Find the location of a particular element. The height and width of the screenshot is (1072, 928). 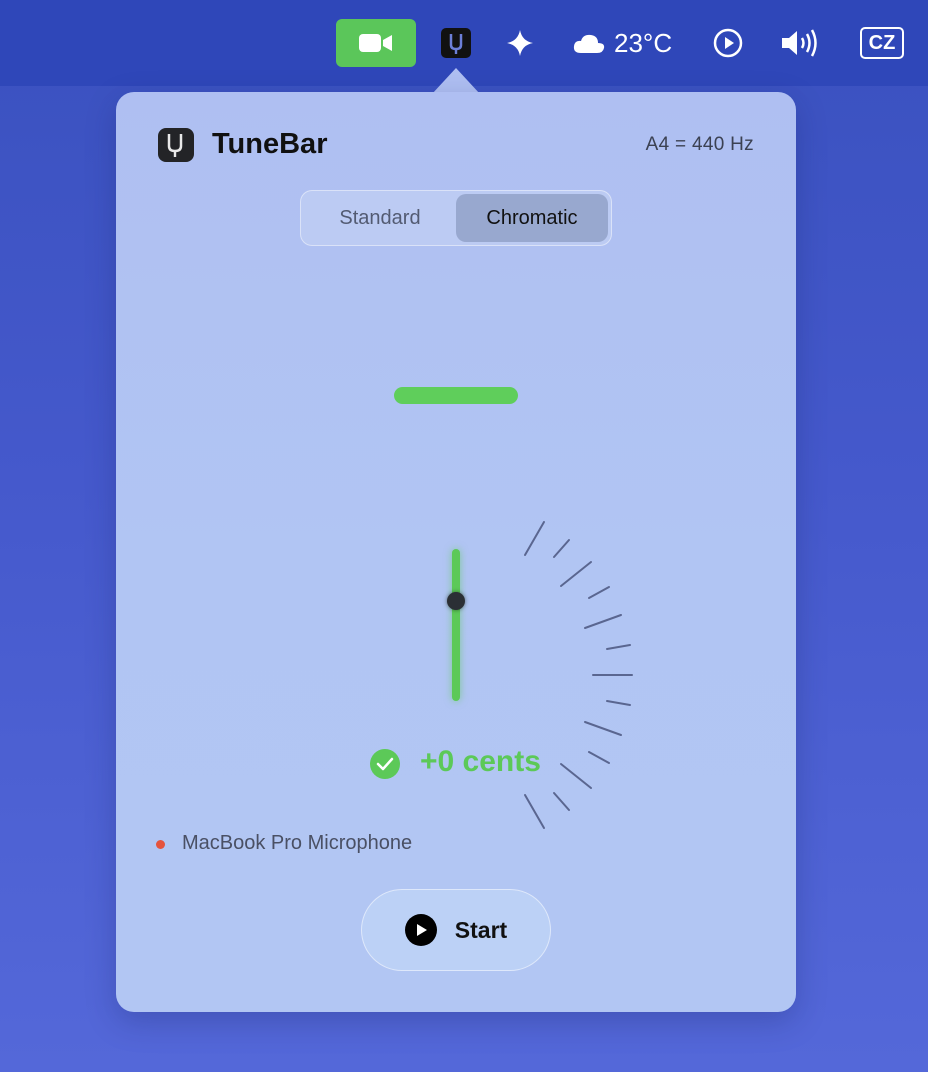

needle-pivot is located at coordinates (456, 601).